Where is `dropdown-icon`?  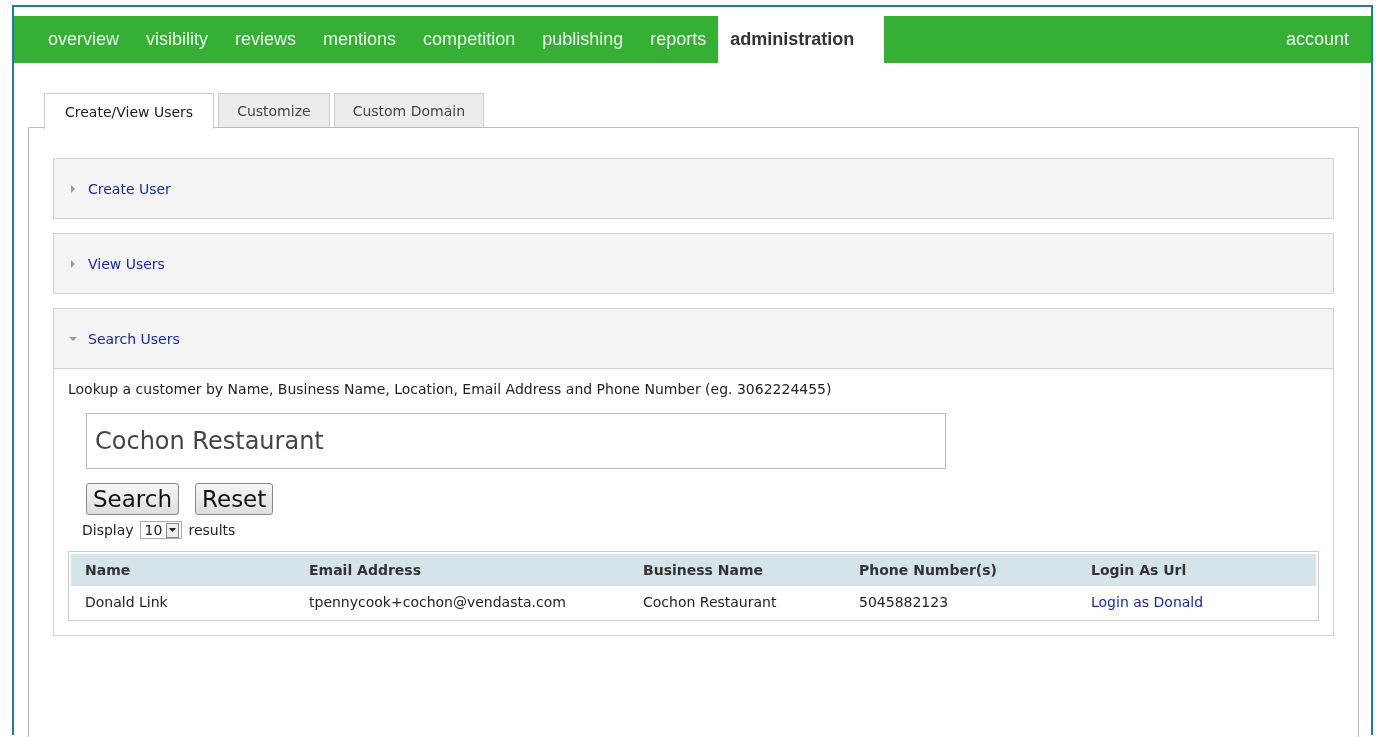
dropdown-icon is located at coordinates (173, 530).